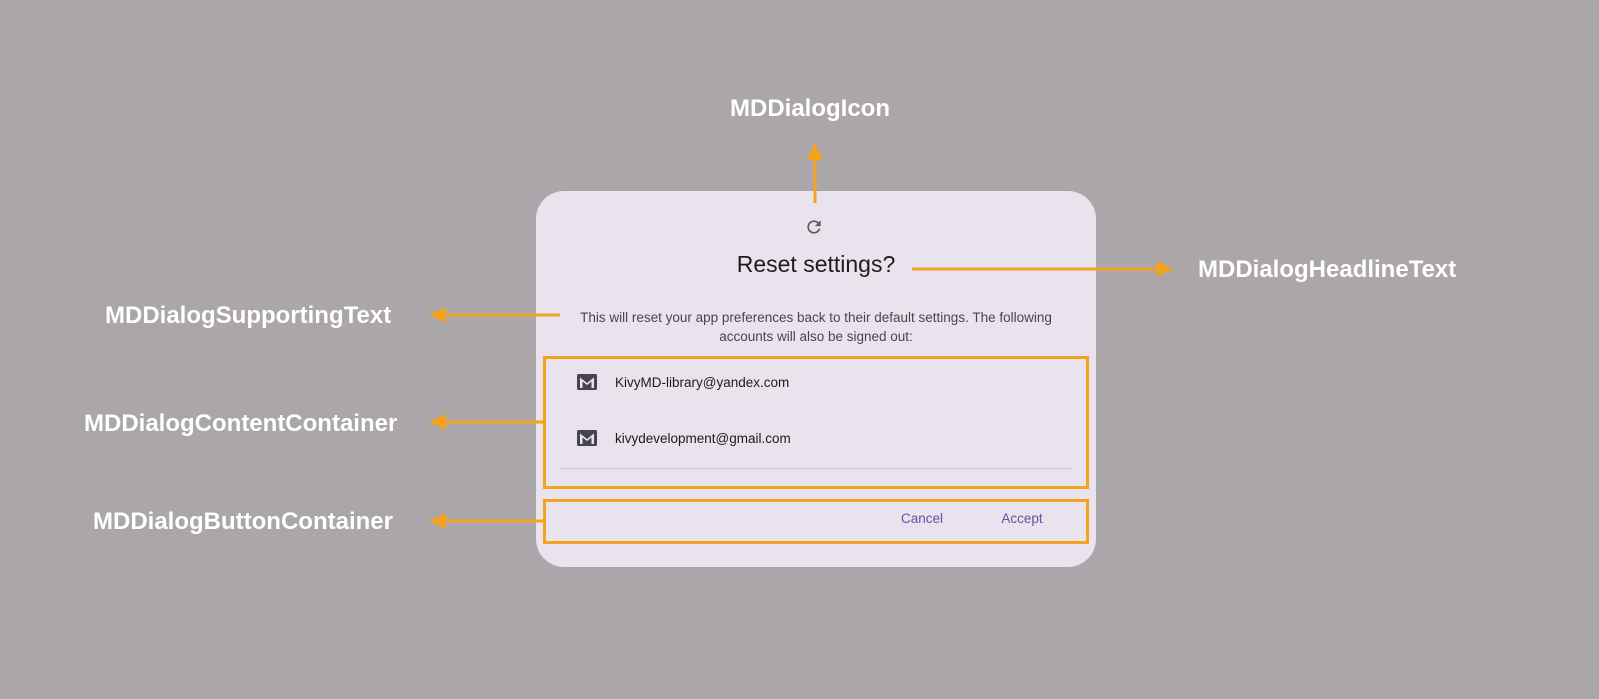  What do you see at coordinates (810, 108) in the screenshot?
I see `label-mddialogicon: MDDialogIcon` at bounding box center [810, 108].